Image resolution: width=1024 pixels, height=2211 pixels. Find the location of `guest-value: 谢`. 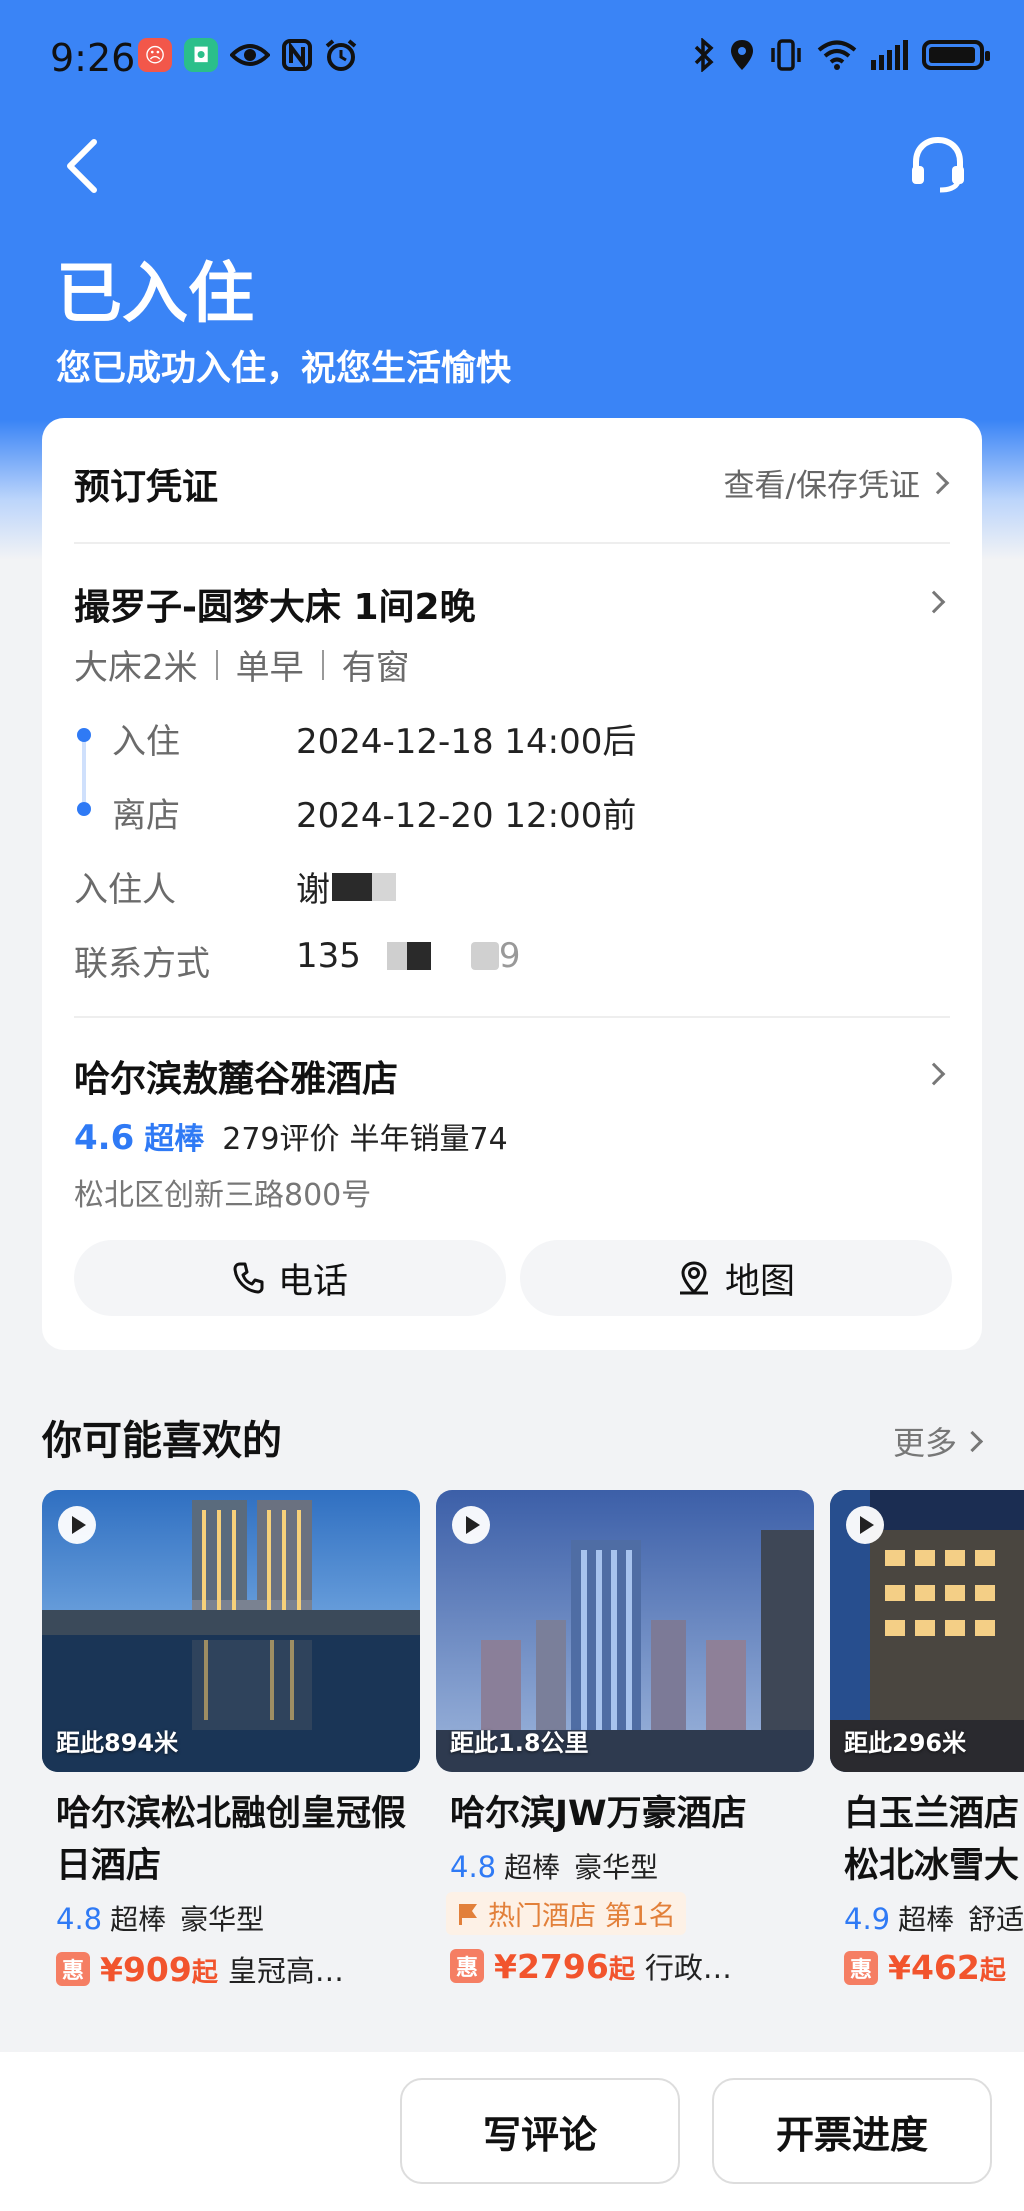

guest-value: 谢 is located at coordinates (313, 890).